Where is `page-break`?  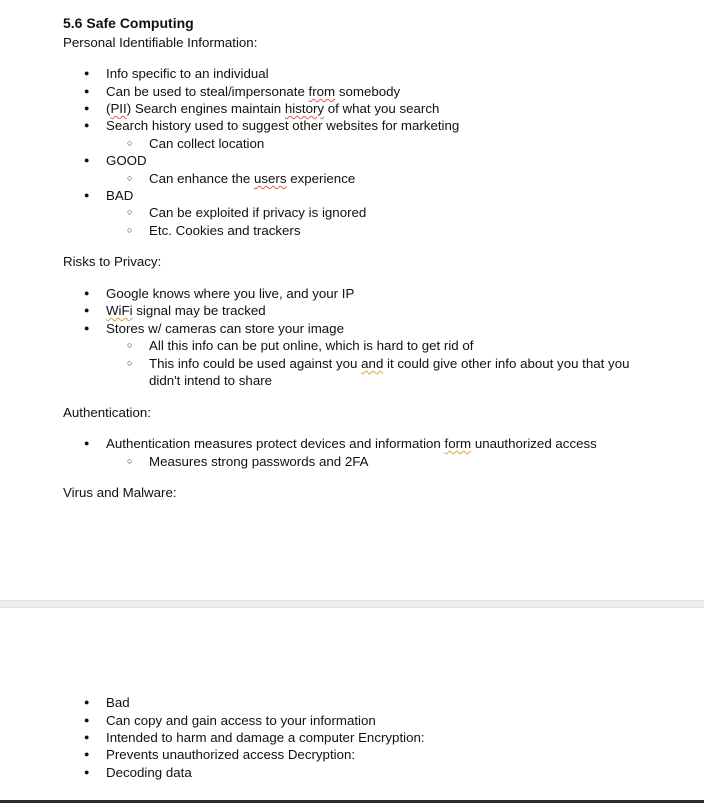 page-break is located at coordinates (352, 604).